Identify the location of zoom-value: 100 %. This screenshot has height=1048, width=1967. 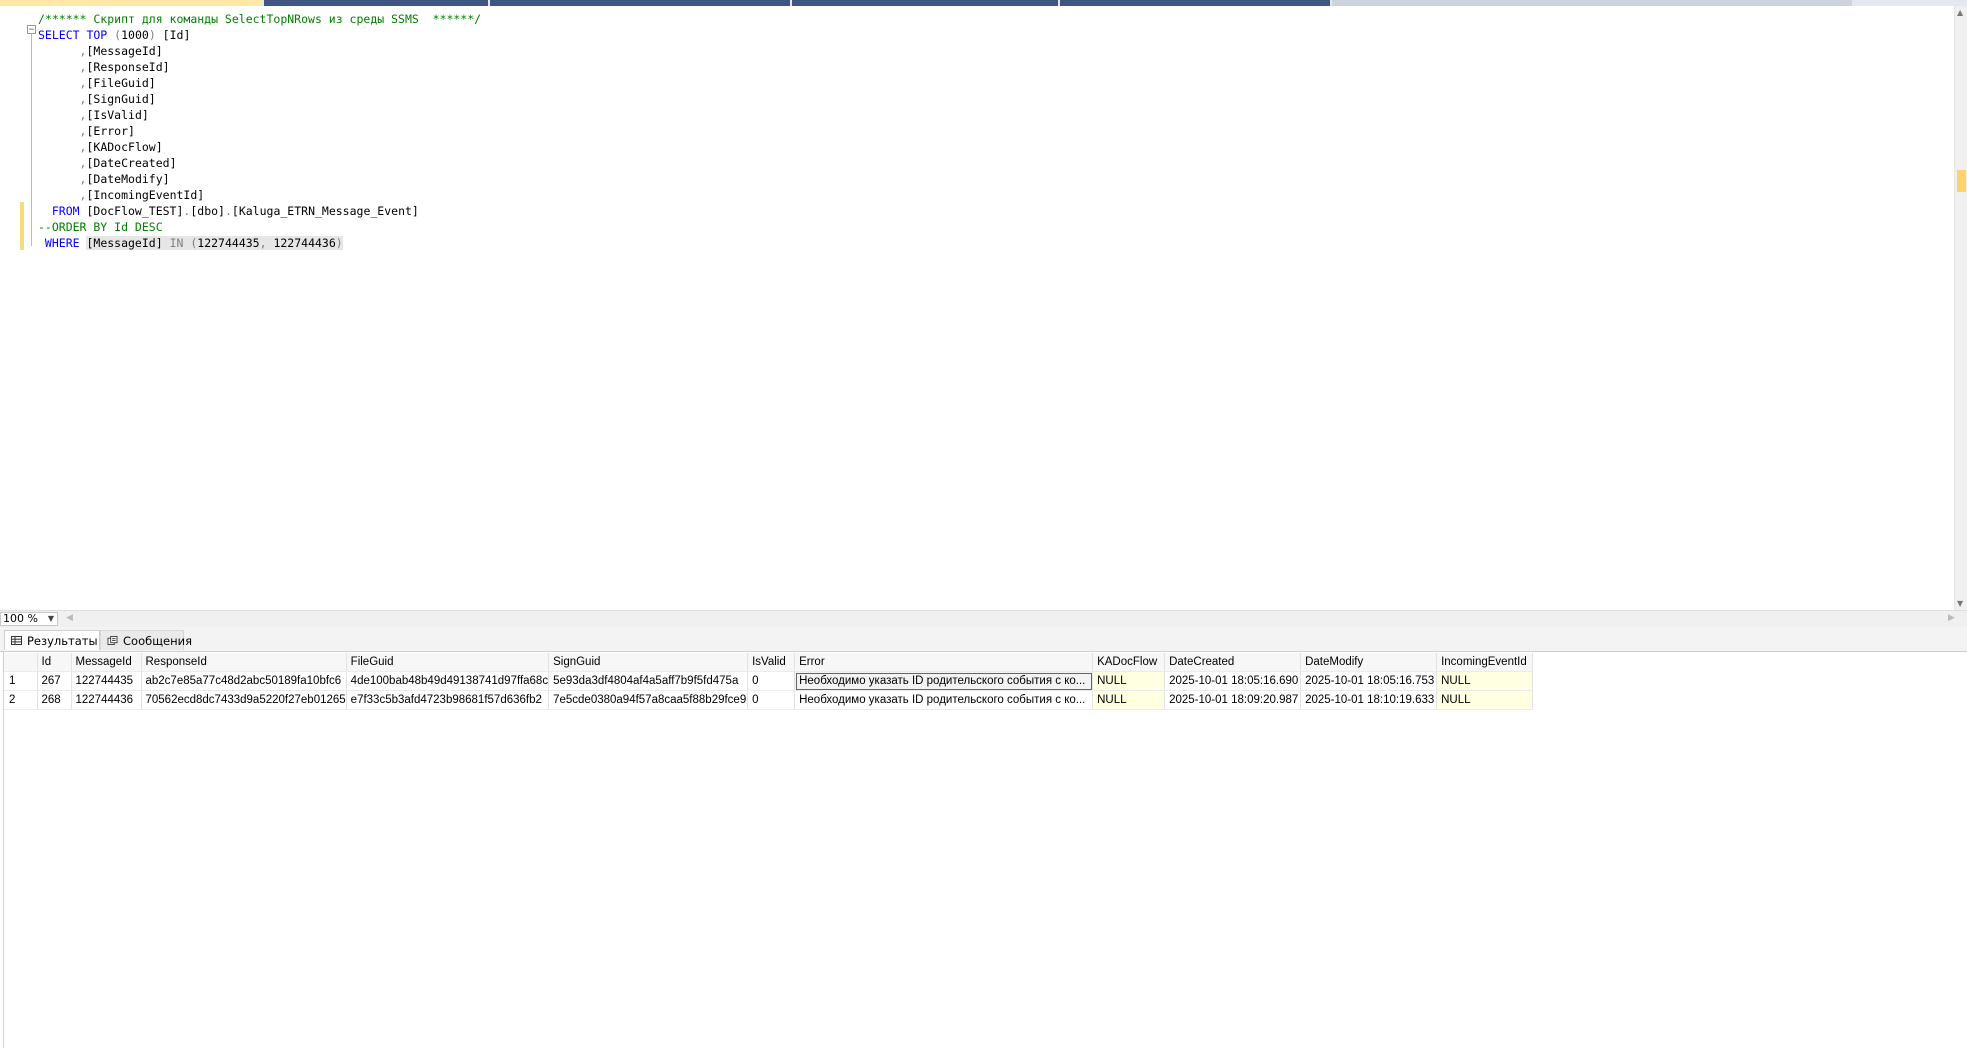
(20, 618).